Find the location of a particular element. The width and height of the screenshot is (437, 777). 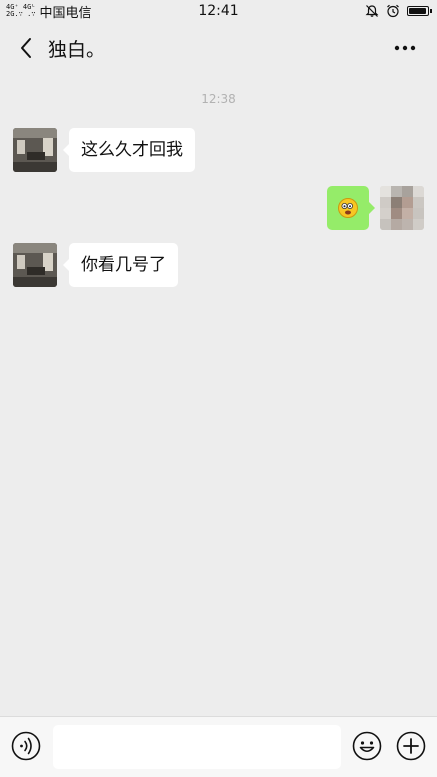

message-text: 这么久才回我 is located at coordinates (132, 150).